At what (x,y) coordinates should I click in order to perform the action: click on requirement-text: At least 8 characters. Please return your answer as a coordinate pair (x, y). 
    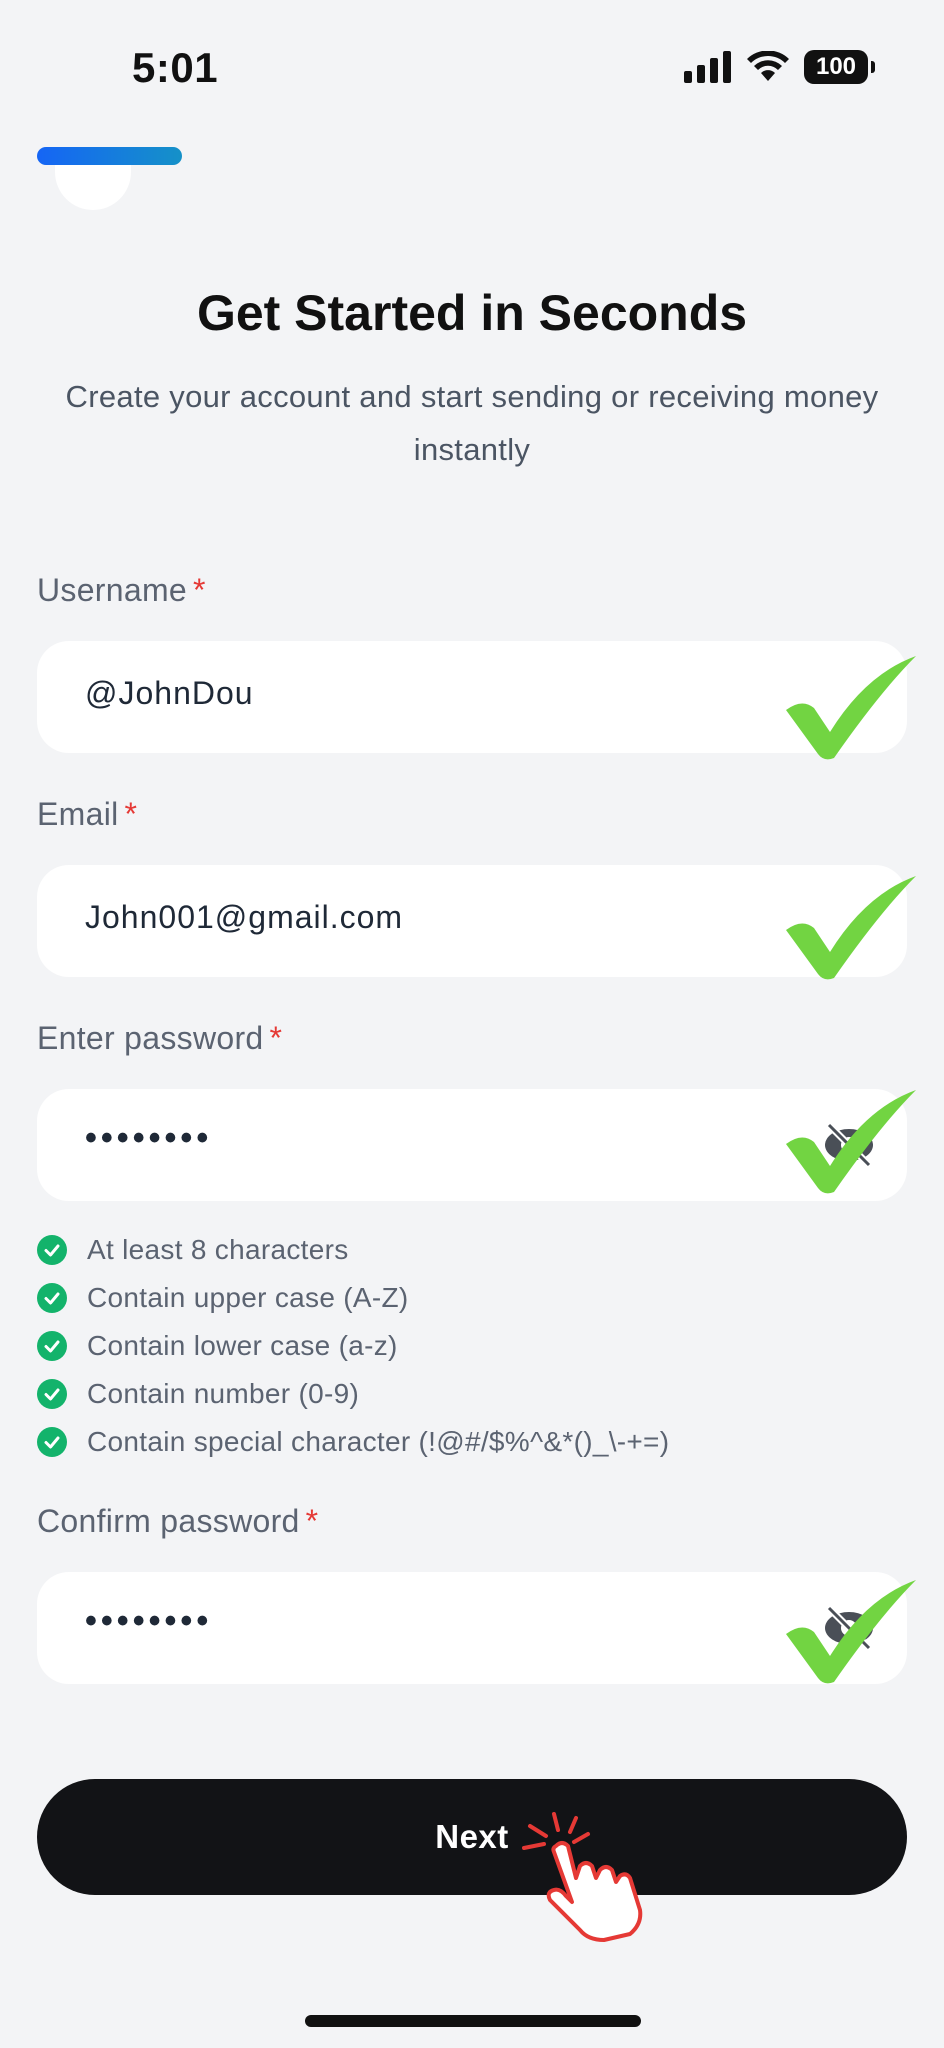
    Looking at the image, I should click on (218, 1249).